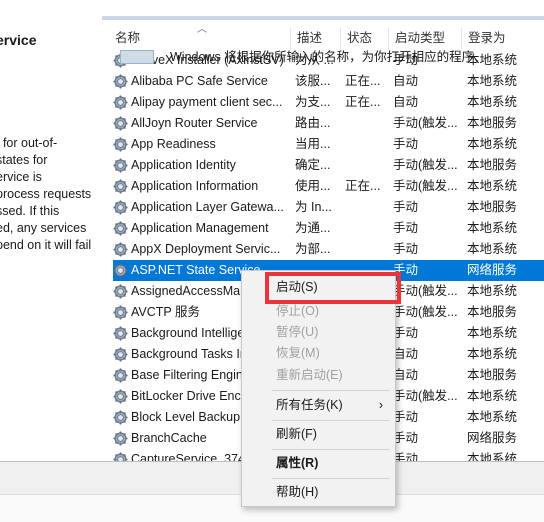  I want to click on menu-item-all-tasks-label: 所有任务(K), so click(309, 405).